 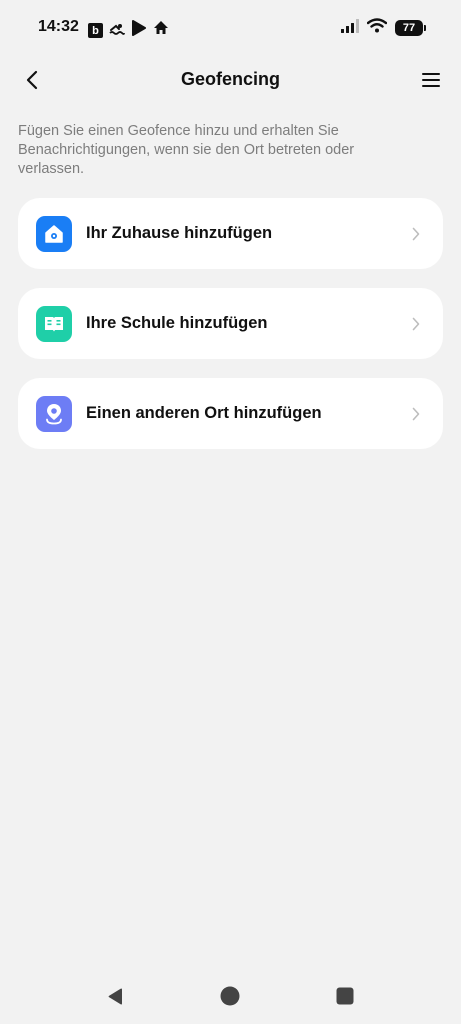 I want to click on hamburger-menu-icon, so click(x=431, y=80).